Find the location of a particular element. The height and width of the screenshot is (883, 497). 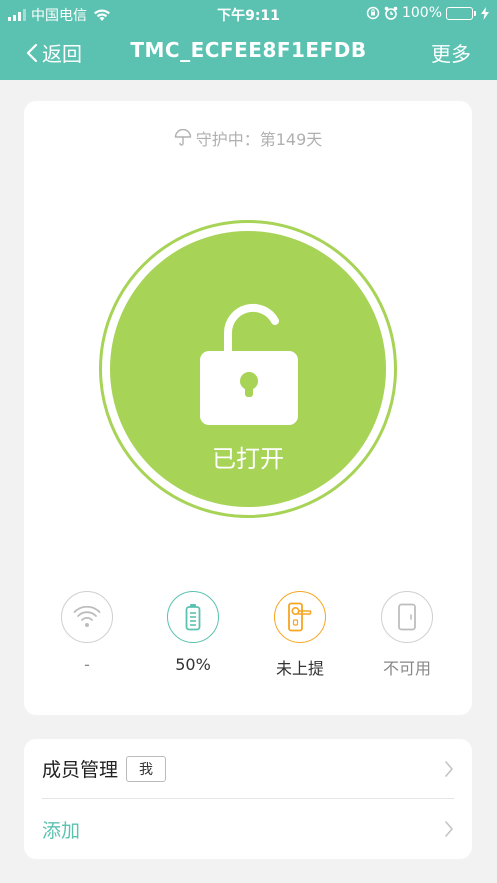

feature-handle: 未上提 is located at coordinates (300, 635).